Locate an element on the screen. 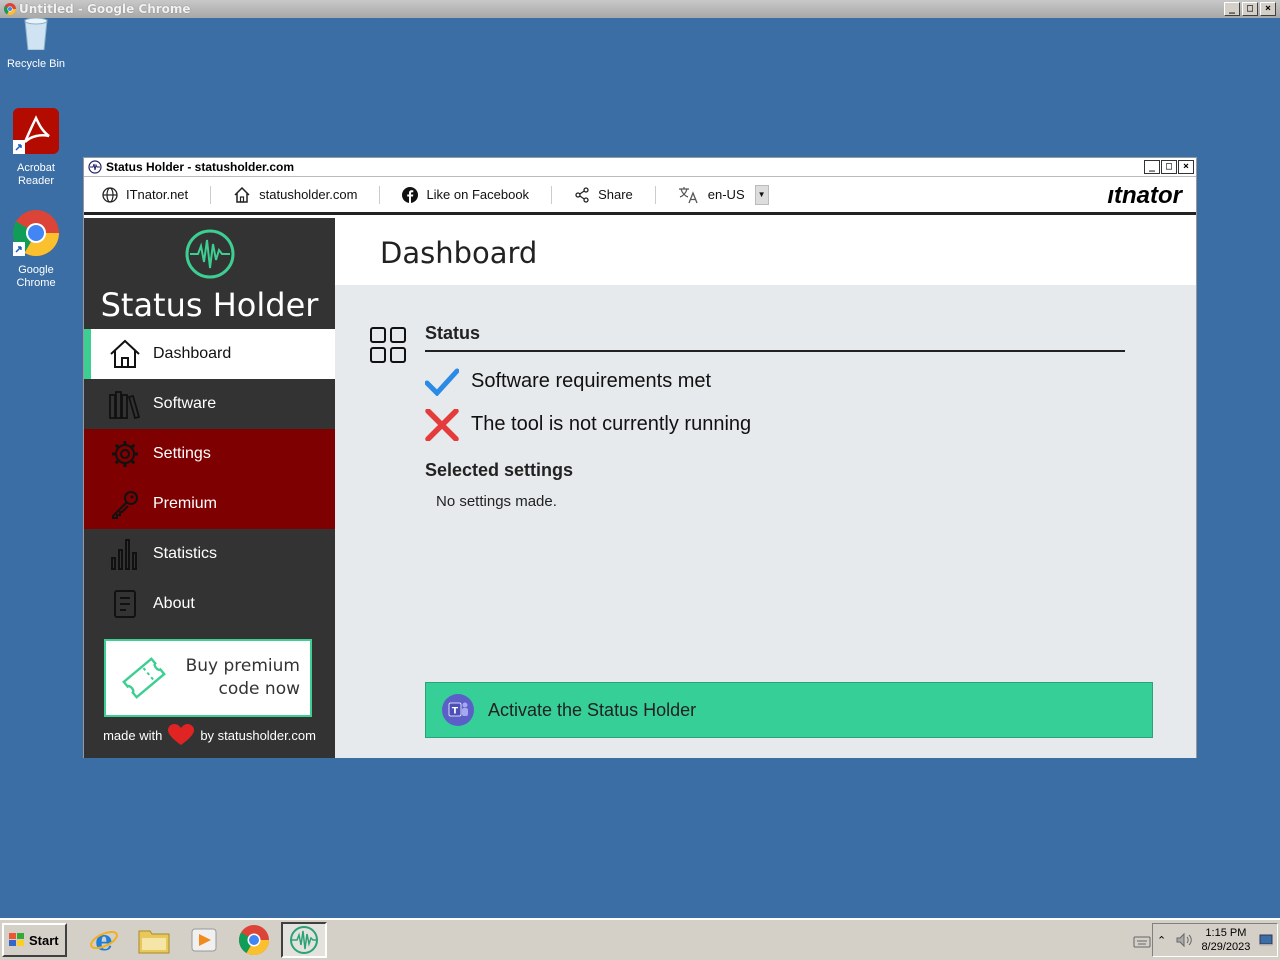 Image resolution: width=1280 pixels, height=960 pixels. document-icon is located at coordinates (125, 604).